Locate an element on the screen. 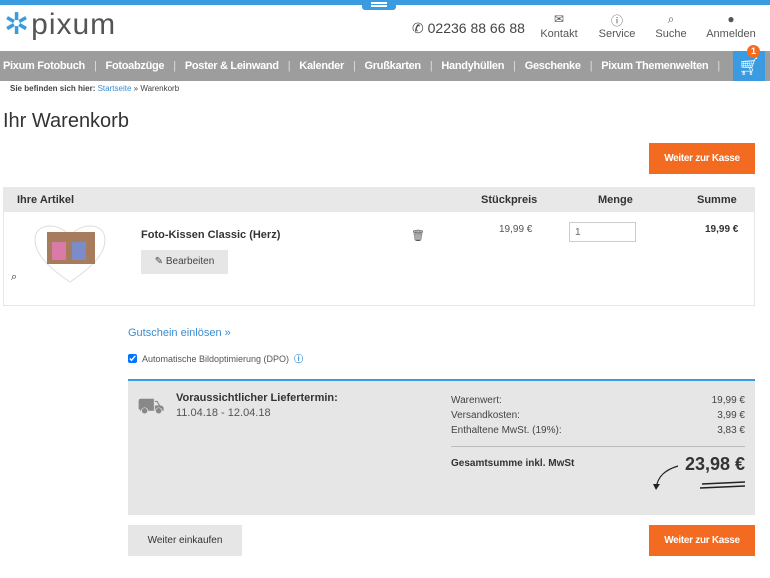 The image size is (770, 578). header-kontakt: ✉ Kontakt is located at coordinates (559, 26).